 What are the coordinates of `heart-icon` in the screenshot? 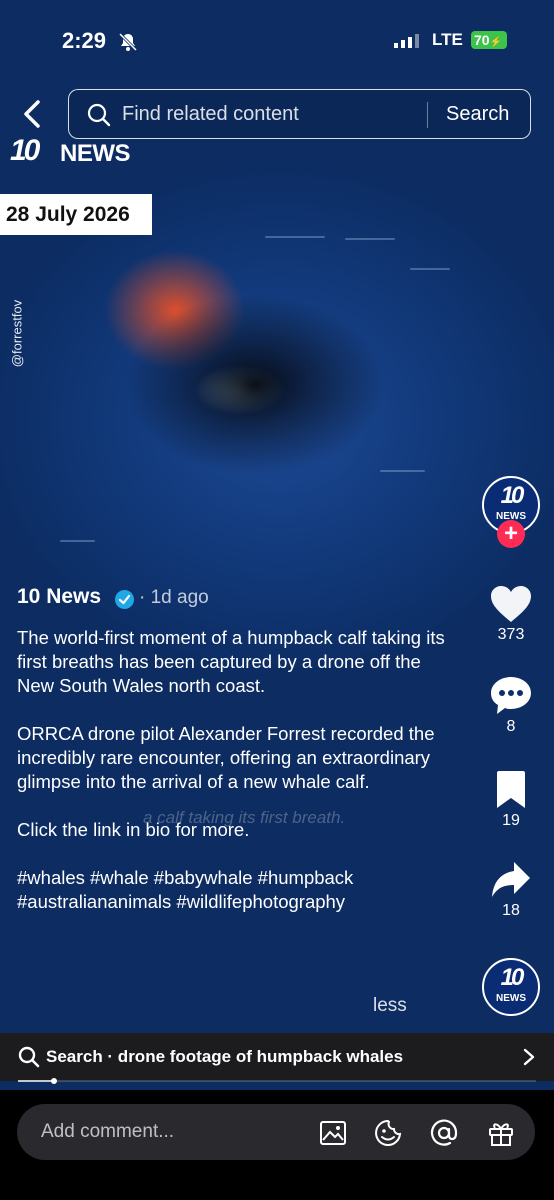 It's located at (511, 604).